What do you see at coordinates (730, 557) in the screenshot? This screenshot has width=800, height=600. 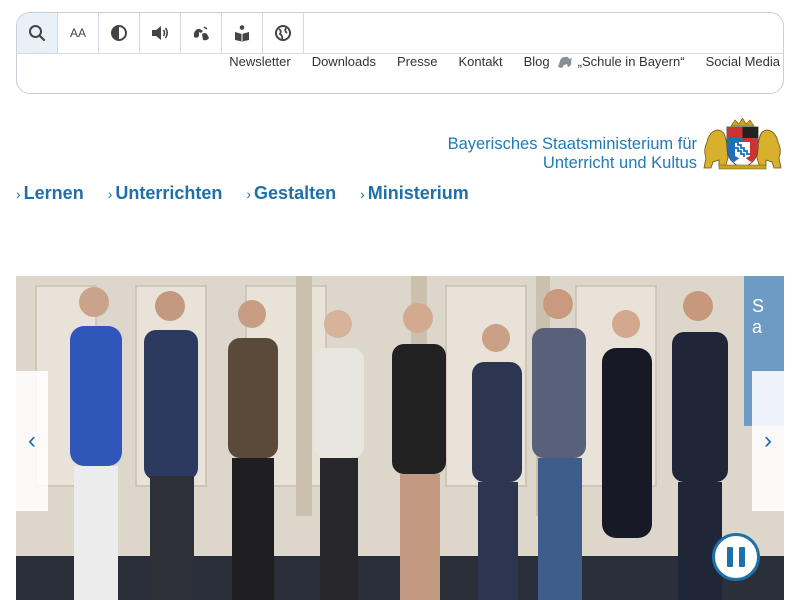 I see `pause-icon` at bounding box center [730, 557].